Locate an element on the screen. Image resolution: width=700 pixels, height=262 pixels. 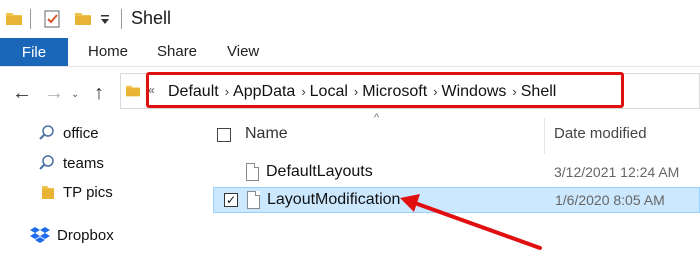
nav-item-label: Dropbox is located at coordinates (85, 235).